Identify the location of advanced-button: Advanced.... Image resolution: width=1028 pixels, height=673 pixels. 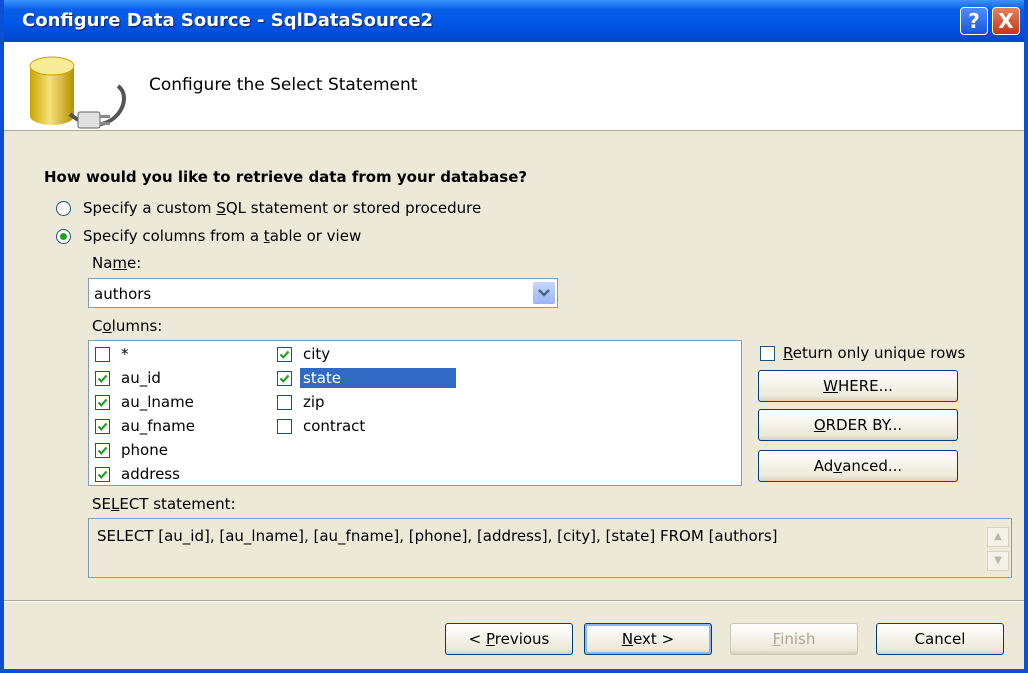
(858, 466).